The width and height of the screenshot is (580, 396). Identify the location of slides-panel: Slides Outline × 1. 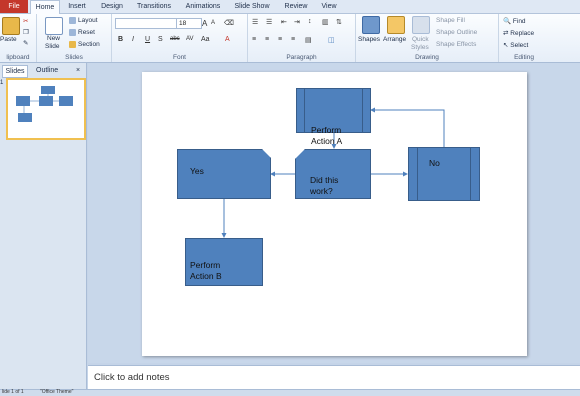
(43, 229).